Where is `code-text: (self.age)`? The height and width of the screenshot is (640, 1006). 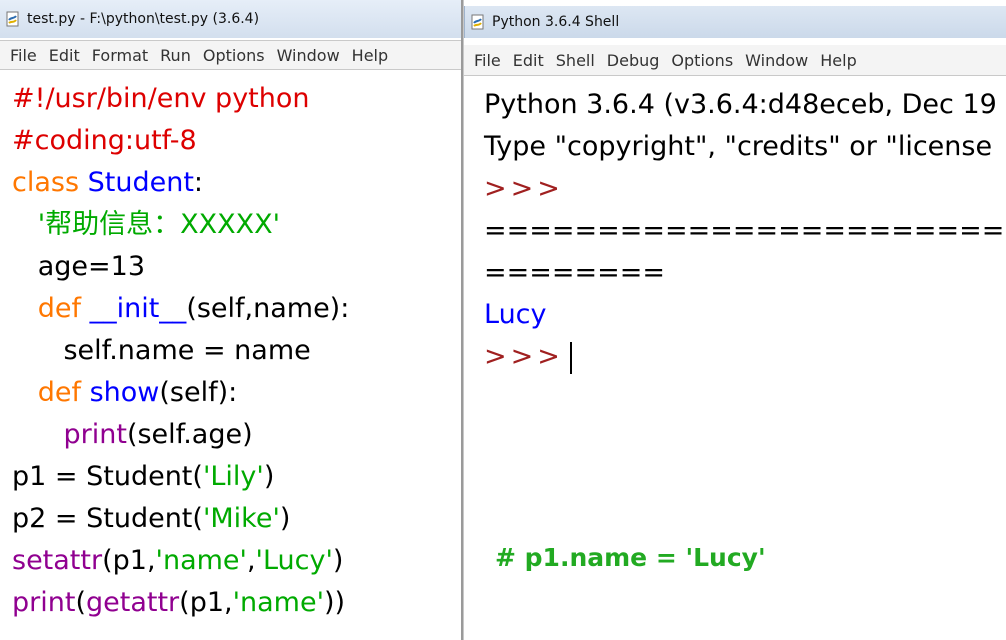
code-text: (self.age) is located at coordinates (189, 434).